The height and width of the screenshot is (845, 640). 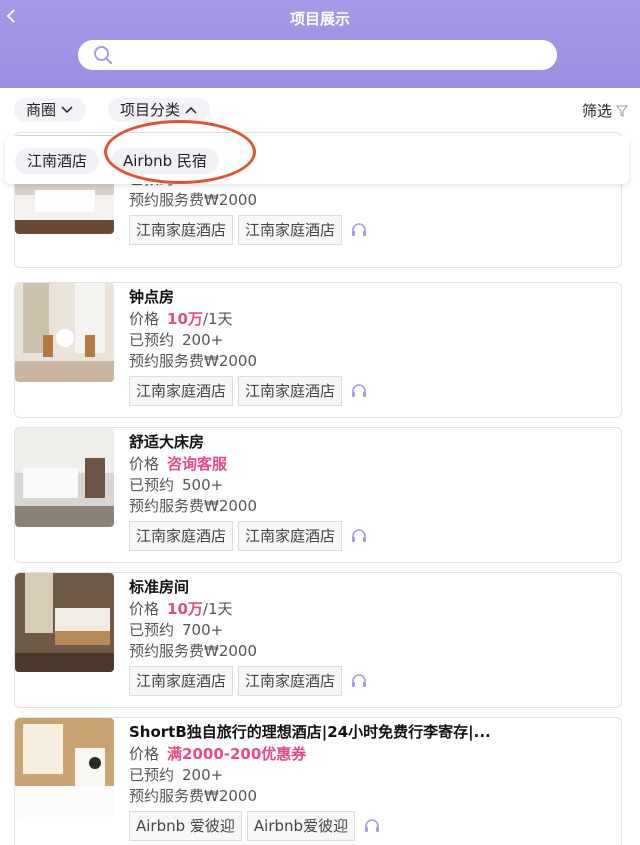 What do you see at coordinates (203, 485) in the screenshot?
I see `booked-count: 500+` at bounding box center [203, 485].